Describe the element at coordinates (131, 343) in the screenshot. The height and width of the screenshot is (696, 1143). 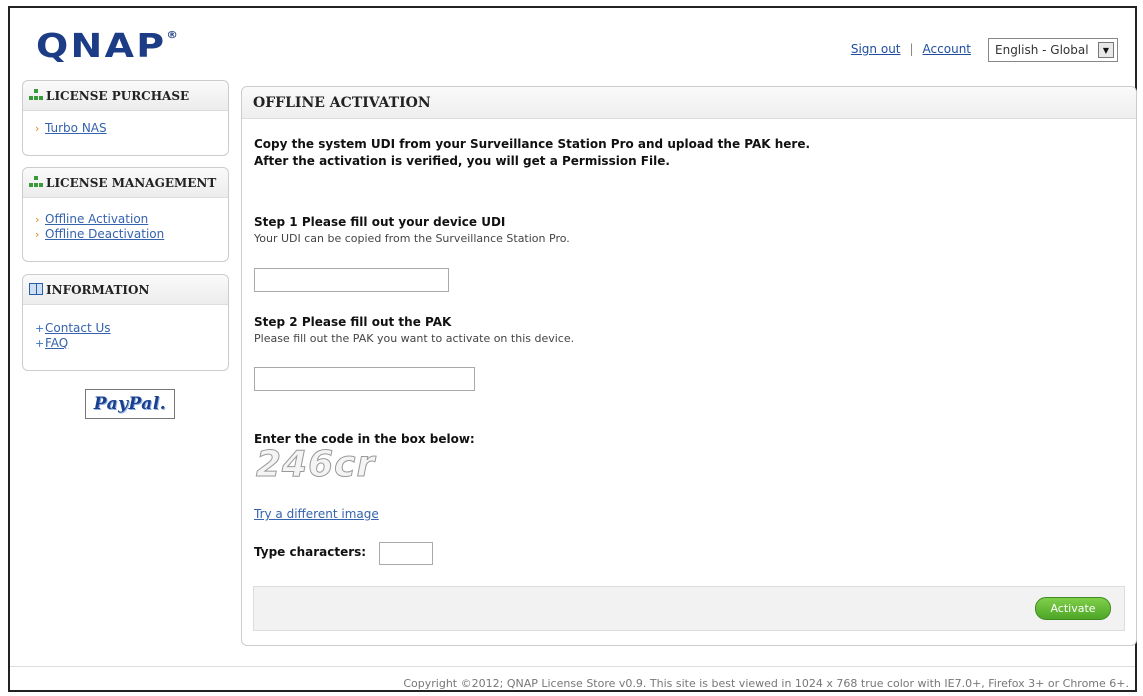
I see `sidebar-item-faq: + FAQ` at that location.